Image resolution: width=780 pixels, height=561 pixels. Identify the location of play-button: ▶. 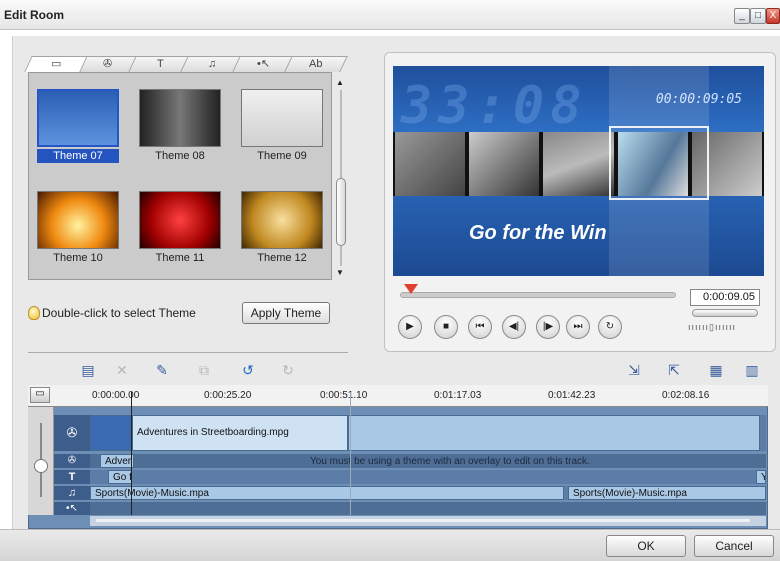
(410, 327).